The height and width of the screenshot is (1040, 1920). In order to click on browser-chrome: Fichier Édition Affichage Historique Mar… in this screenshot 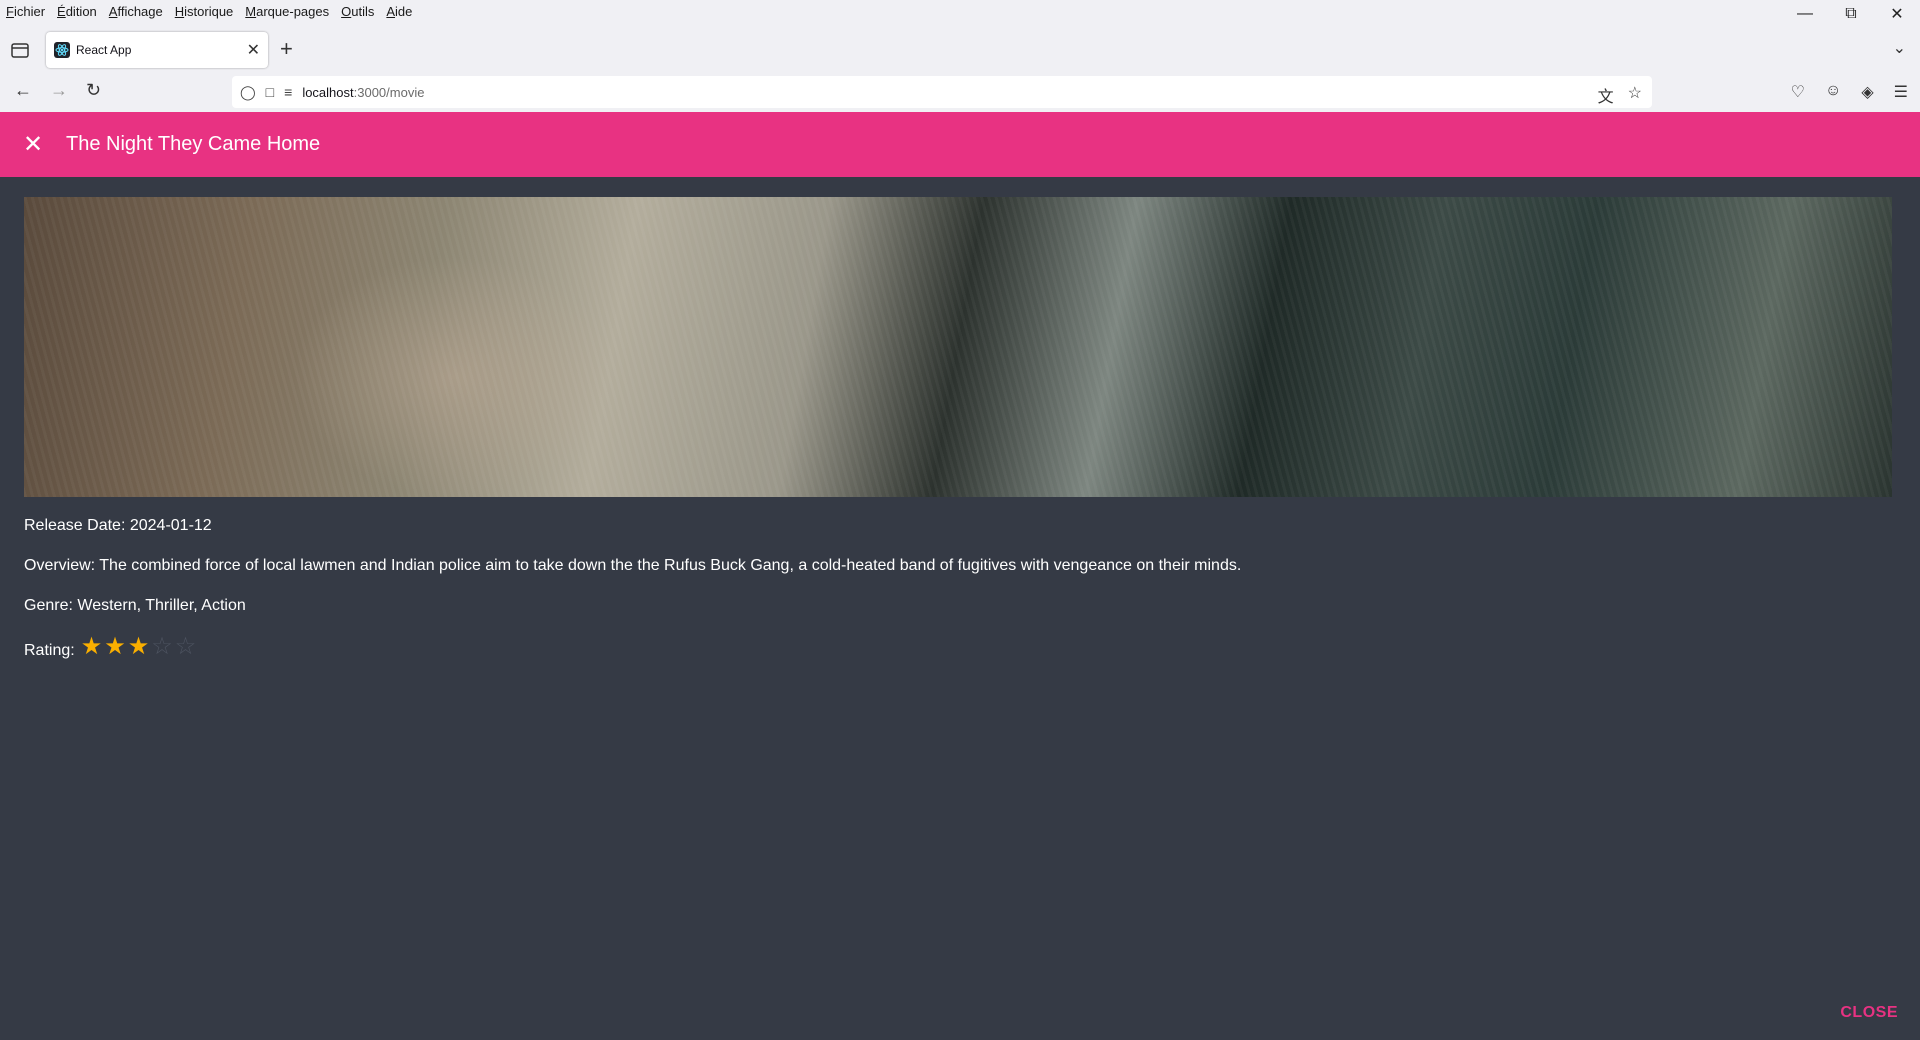, I will do `click(960, 56)`.